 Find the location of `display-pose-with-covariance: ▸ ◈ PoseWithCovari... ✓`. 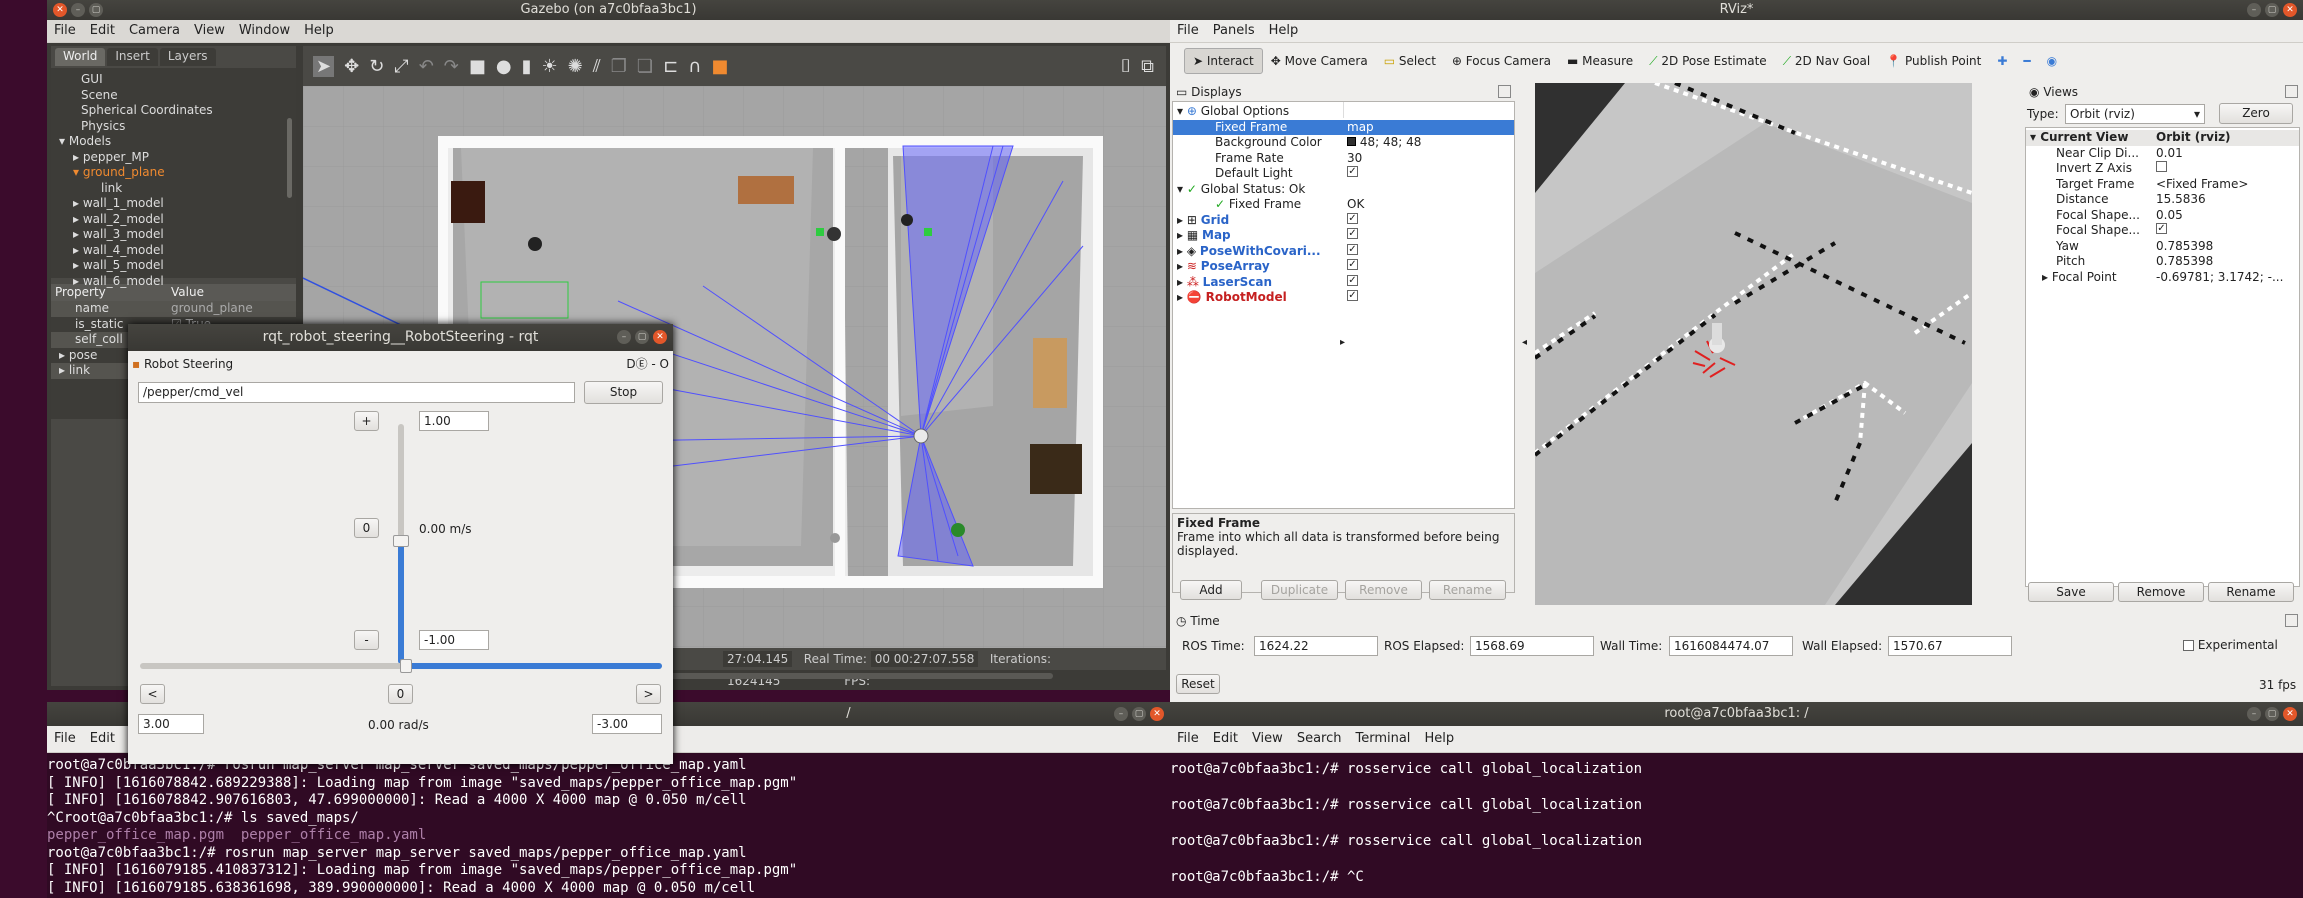

display-pose-with-covariance: ▸ ◈ PoseWithCovari... ✓ is located at coordinates (1343, 251).